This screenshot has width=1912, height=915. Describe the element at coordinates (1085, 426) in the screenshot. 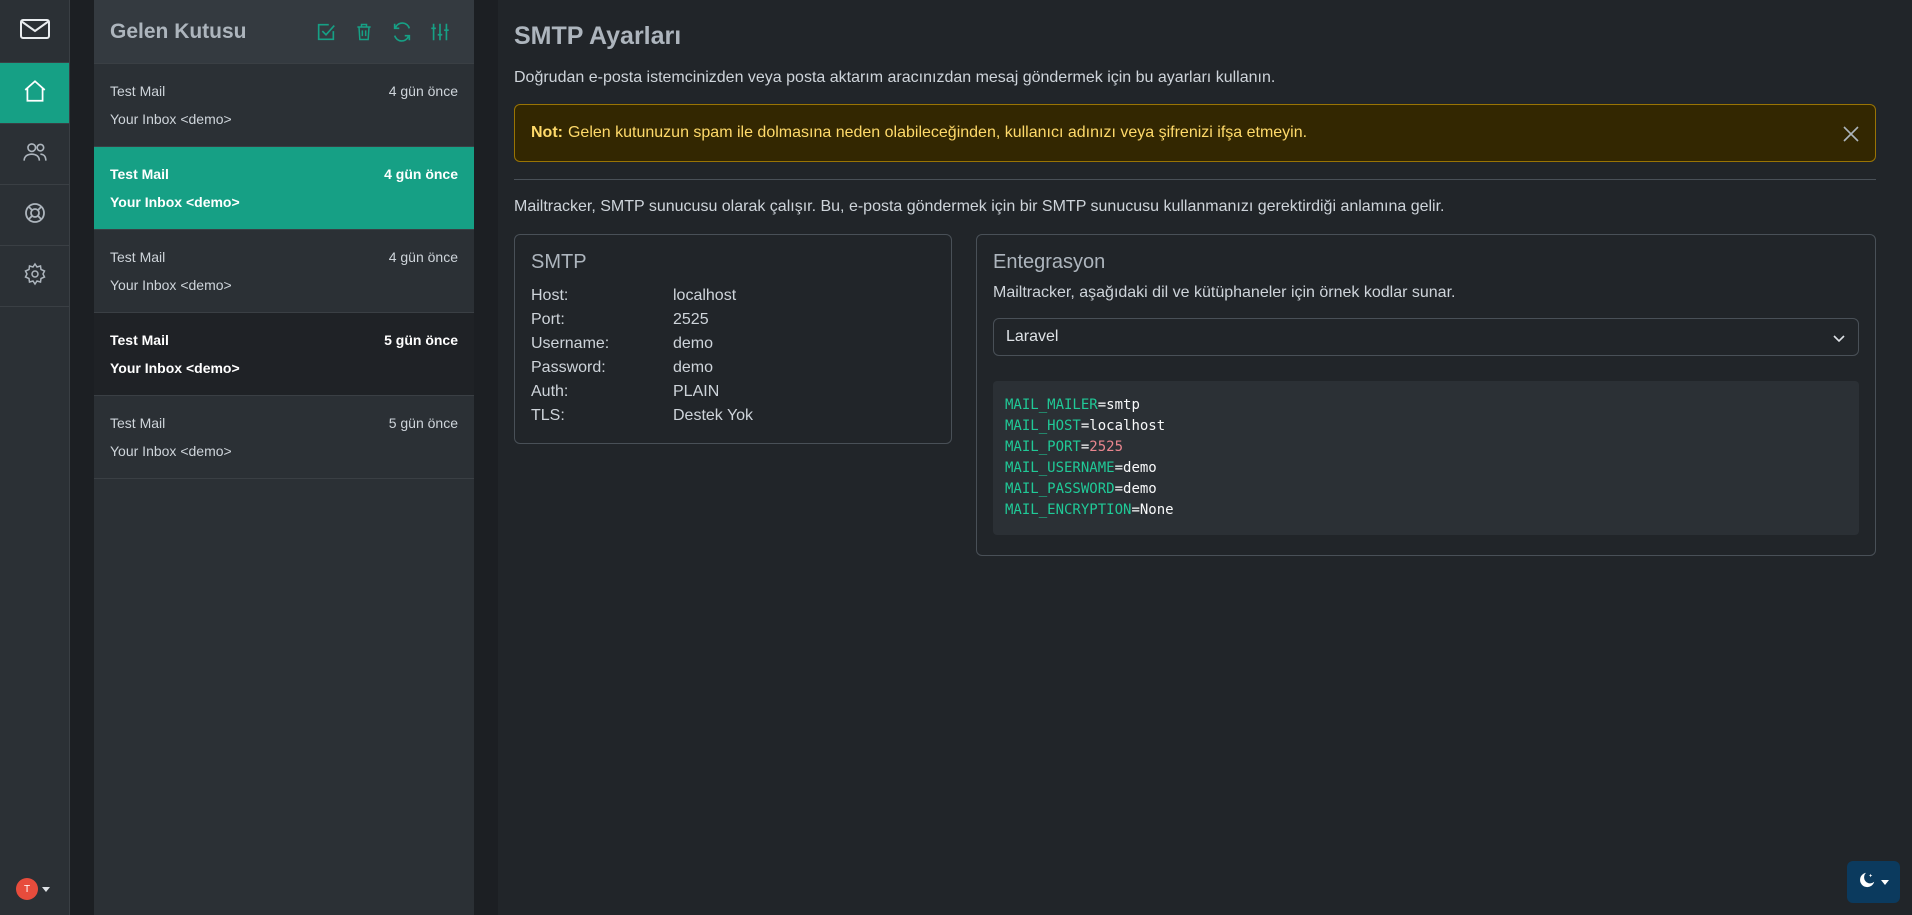

I see `code-line: MAIL_HOST=localhost` at that location.